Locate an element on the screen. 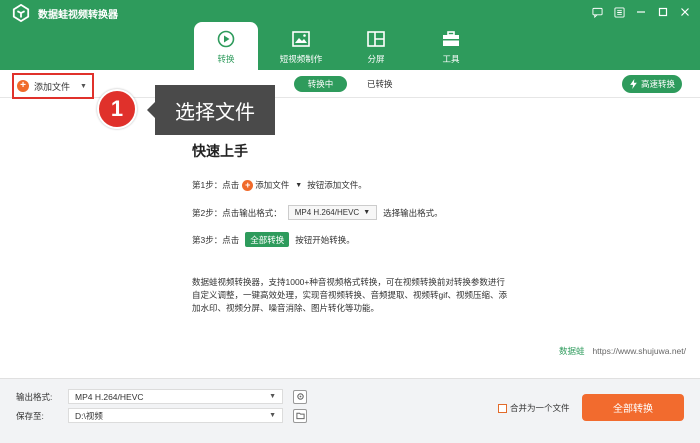 This screenshot has width=700, height=443. window-controls is located at coordinates (641, 12).